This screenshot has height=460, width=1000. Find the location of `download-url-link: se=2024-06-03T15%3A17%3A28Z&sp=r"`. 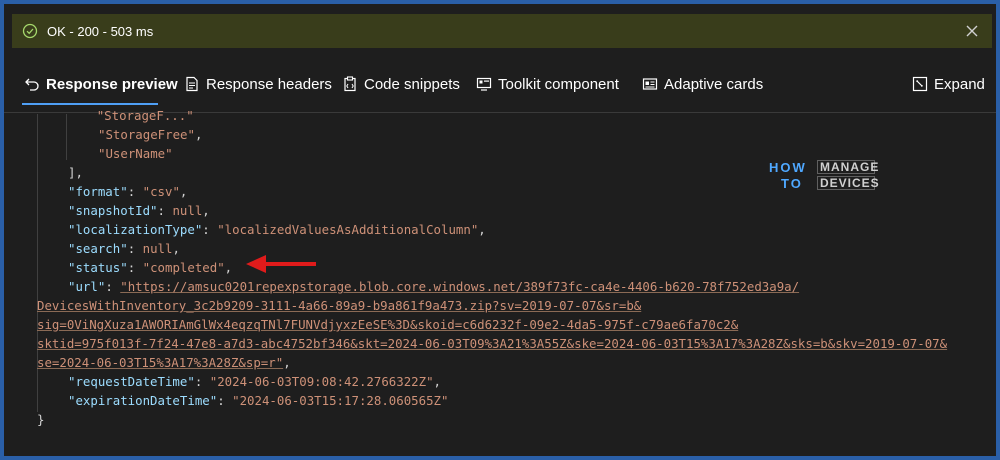

download-url-link: se=2024-06-03T15%3A17%3A28Z&sp=r" is located at coordinates (160, 362).